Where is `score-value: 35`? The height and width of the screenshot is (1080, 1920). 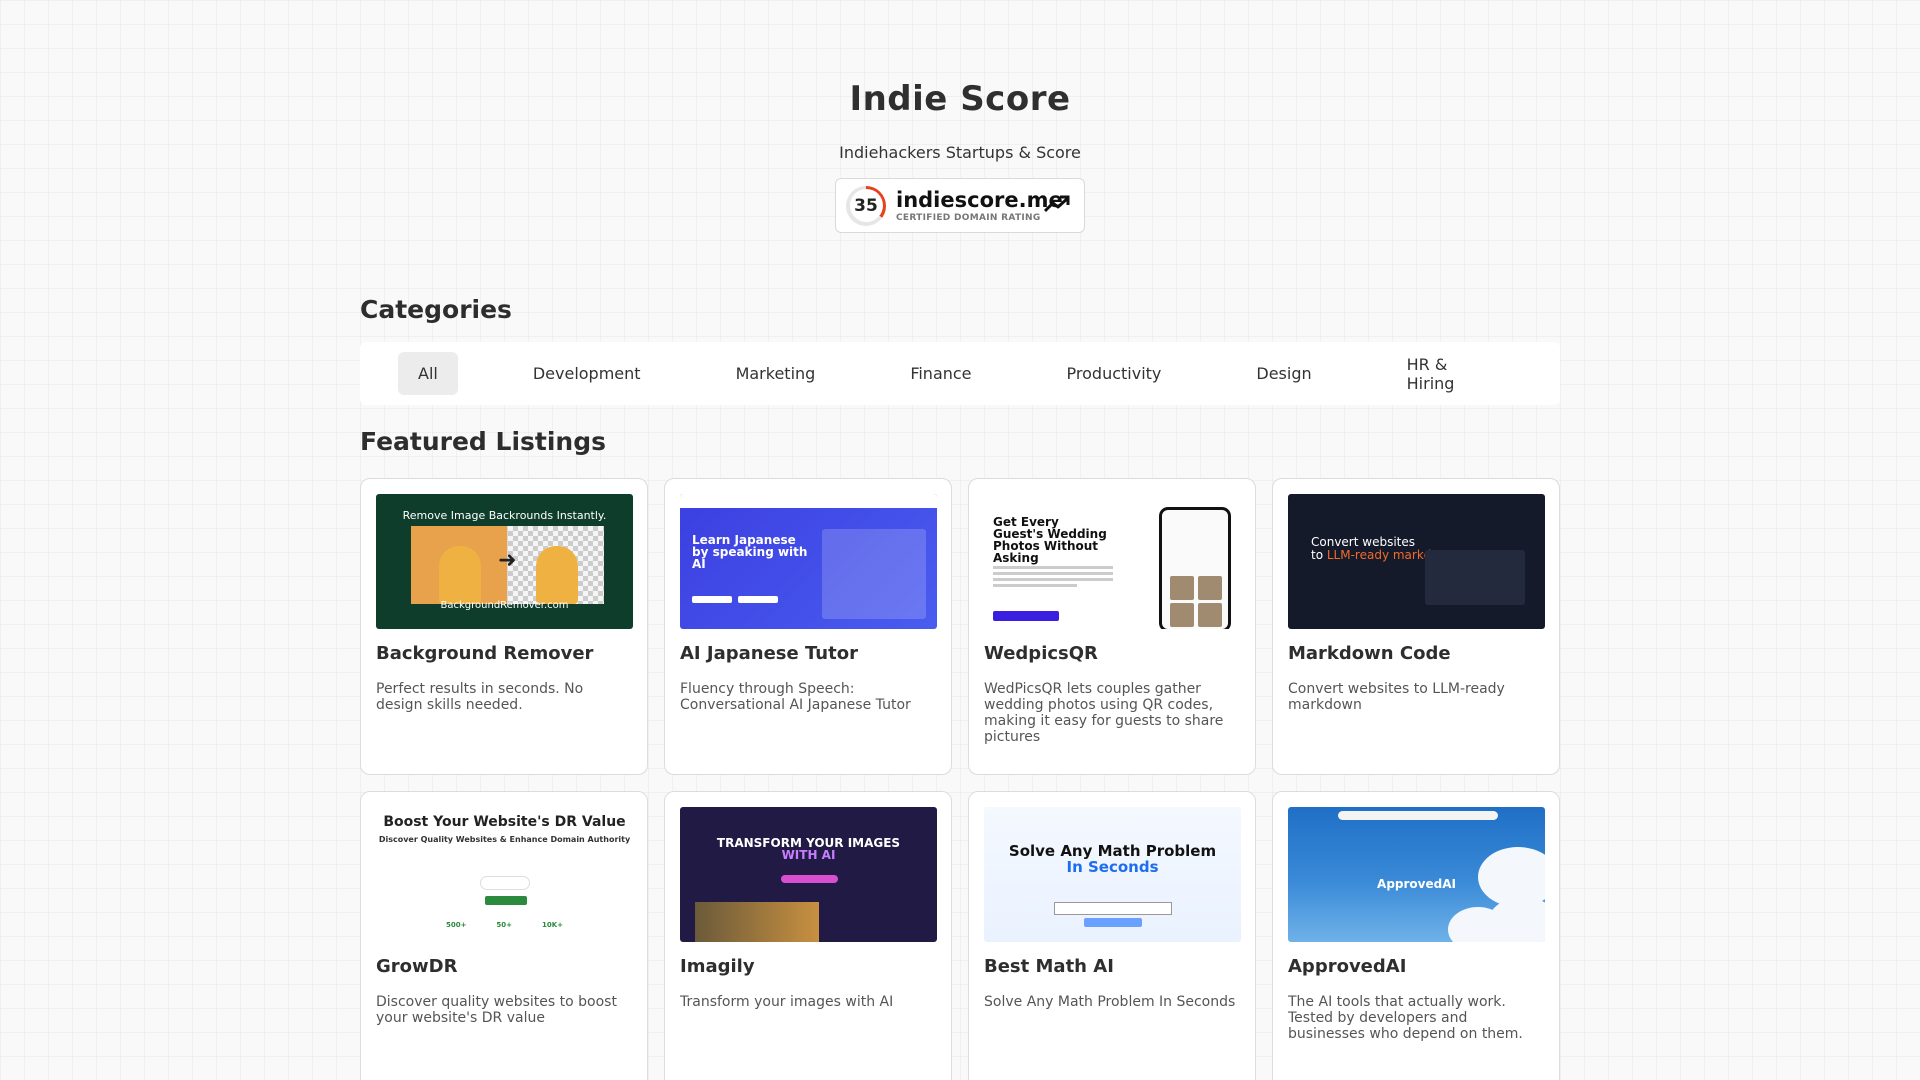
score-value: 35 is located at coordinates (866, 205).